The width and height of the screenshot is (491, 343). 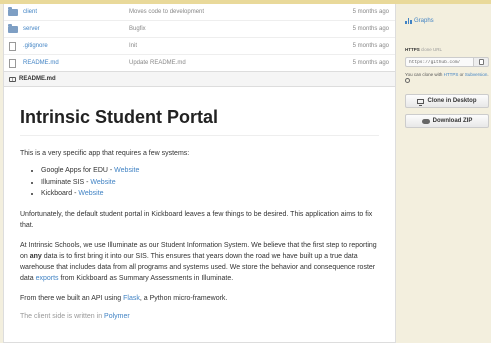 What do you see at coordinates (239, 46) in the screenshot?
I see `commit-message: Init` at bounding box center [239, 46].